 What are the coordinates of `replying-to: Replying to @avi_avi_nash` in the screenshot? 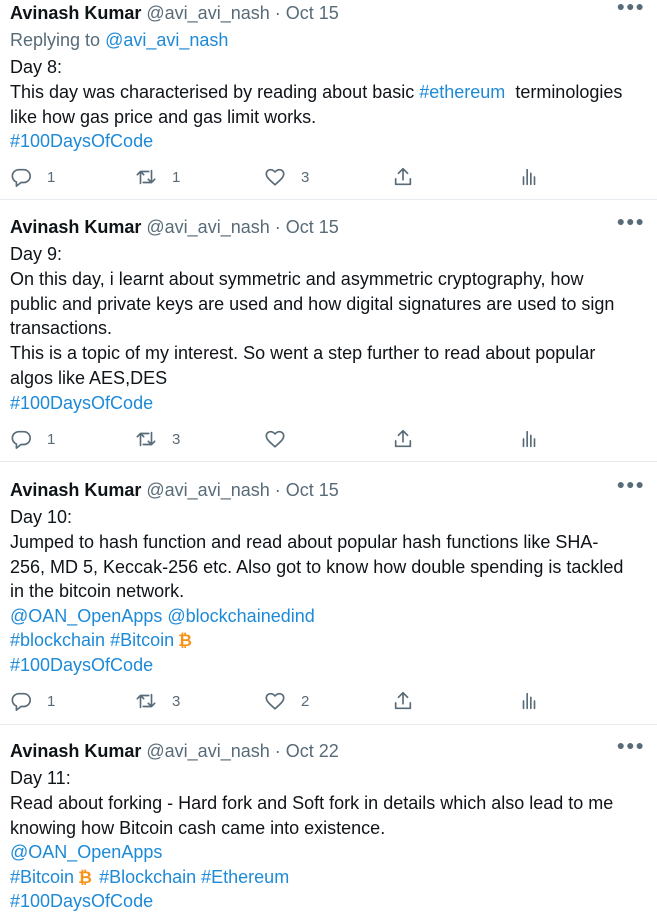 It's located at (119, 40).